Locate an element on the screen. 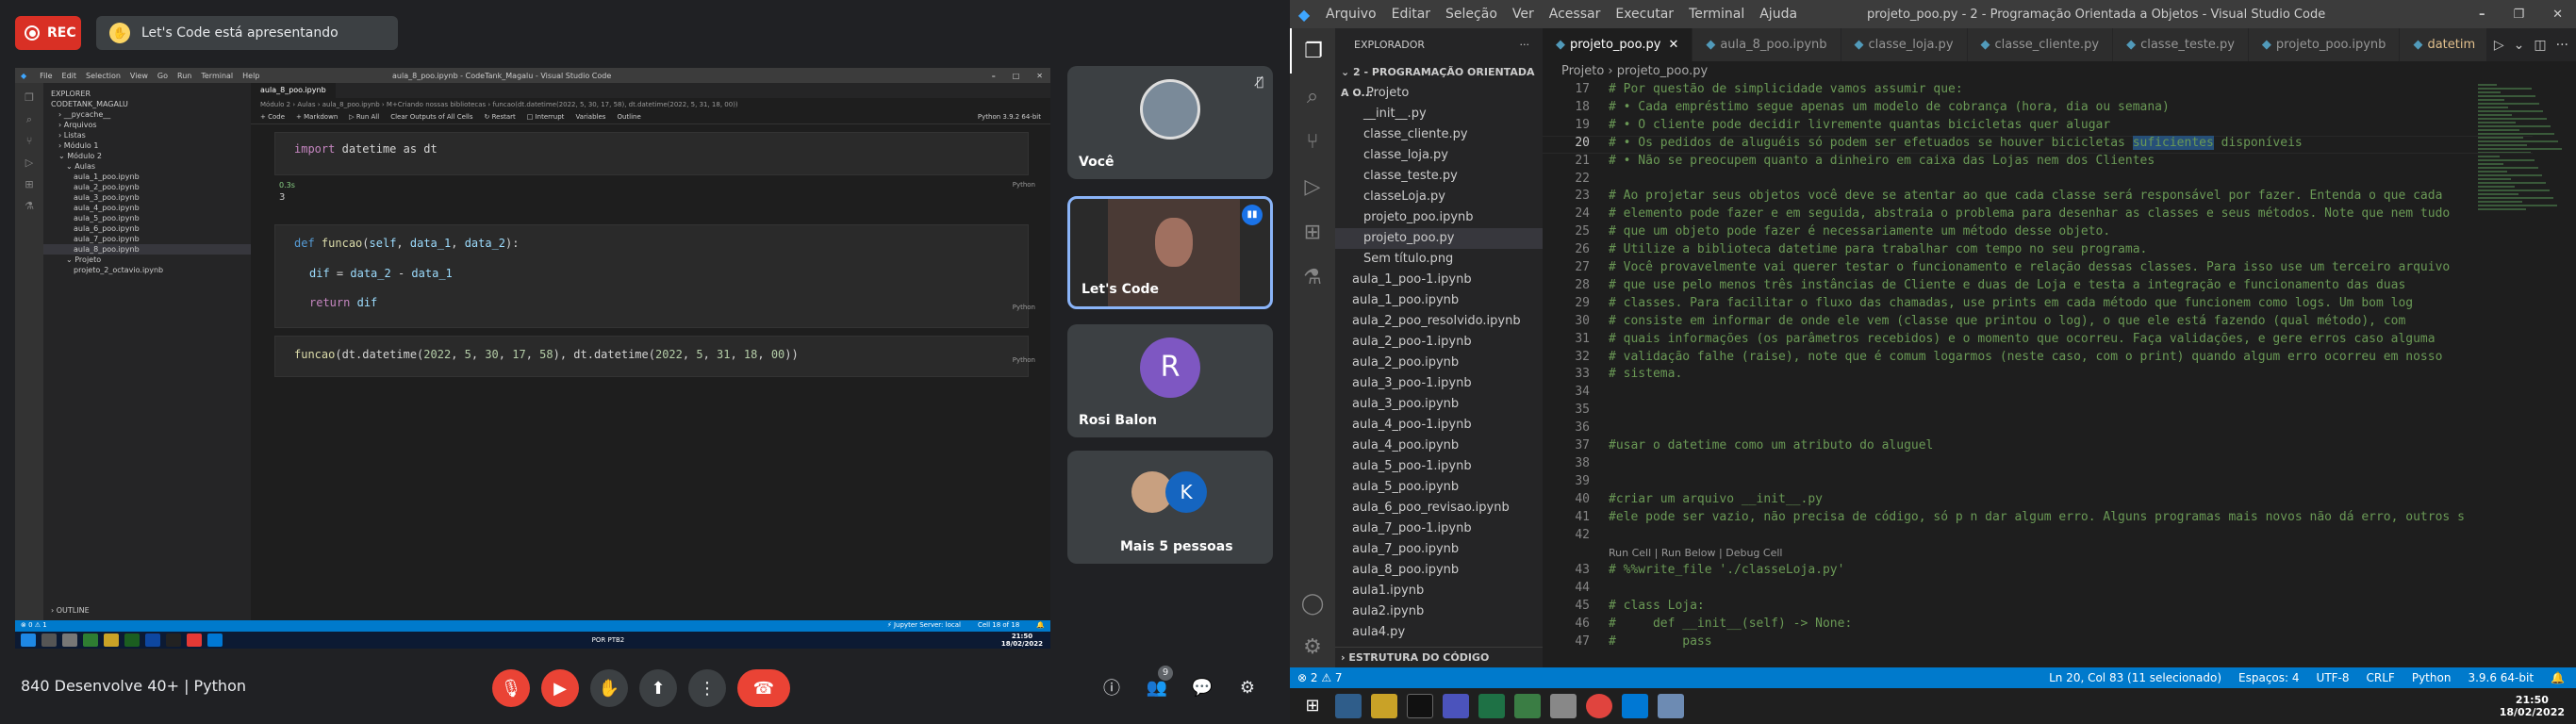 This screenshot has height=724, width=2576. file-tree-item: aula_3_poo-1.ipynb is located at coordinates (1439, 383).